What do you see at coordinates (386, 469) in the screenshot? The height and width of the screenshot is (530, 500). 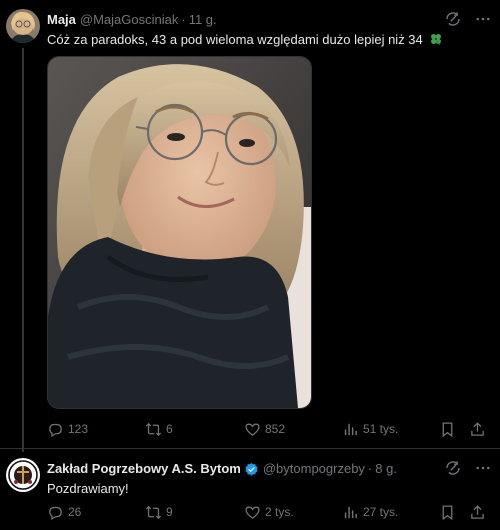 I see `timestamp: 8 g.` at bounding box center [386, 469].